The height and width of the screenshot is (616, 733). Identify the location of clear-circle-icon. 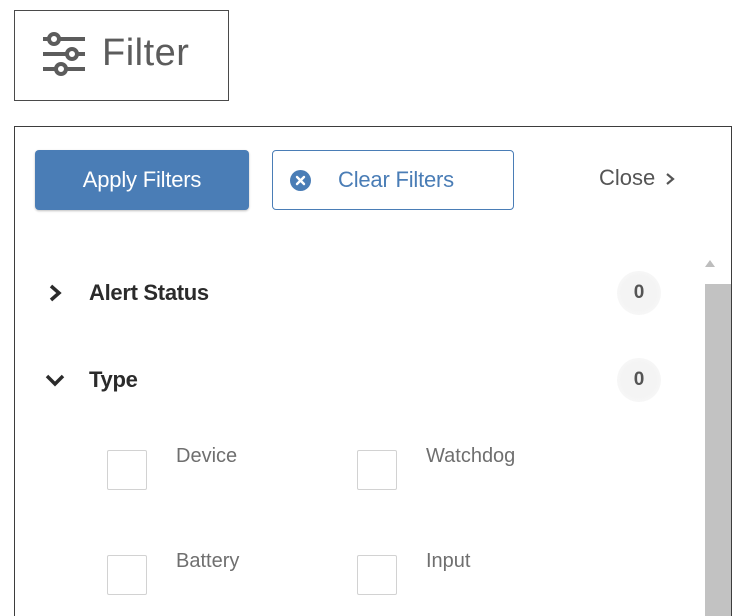
(300, 180).